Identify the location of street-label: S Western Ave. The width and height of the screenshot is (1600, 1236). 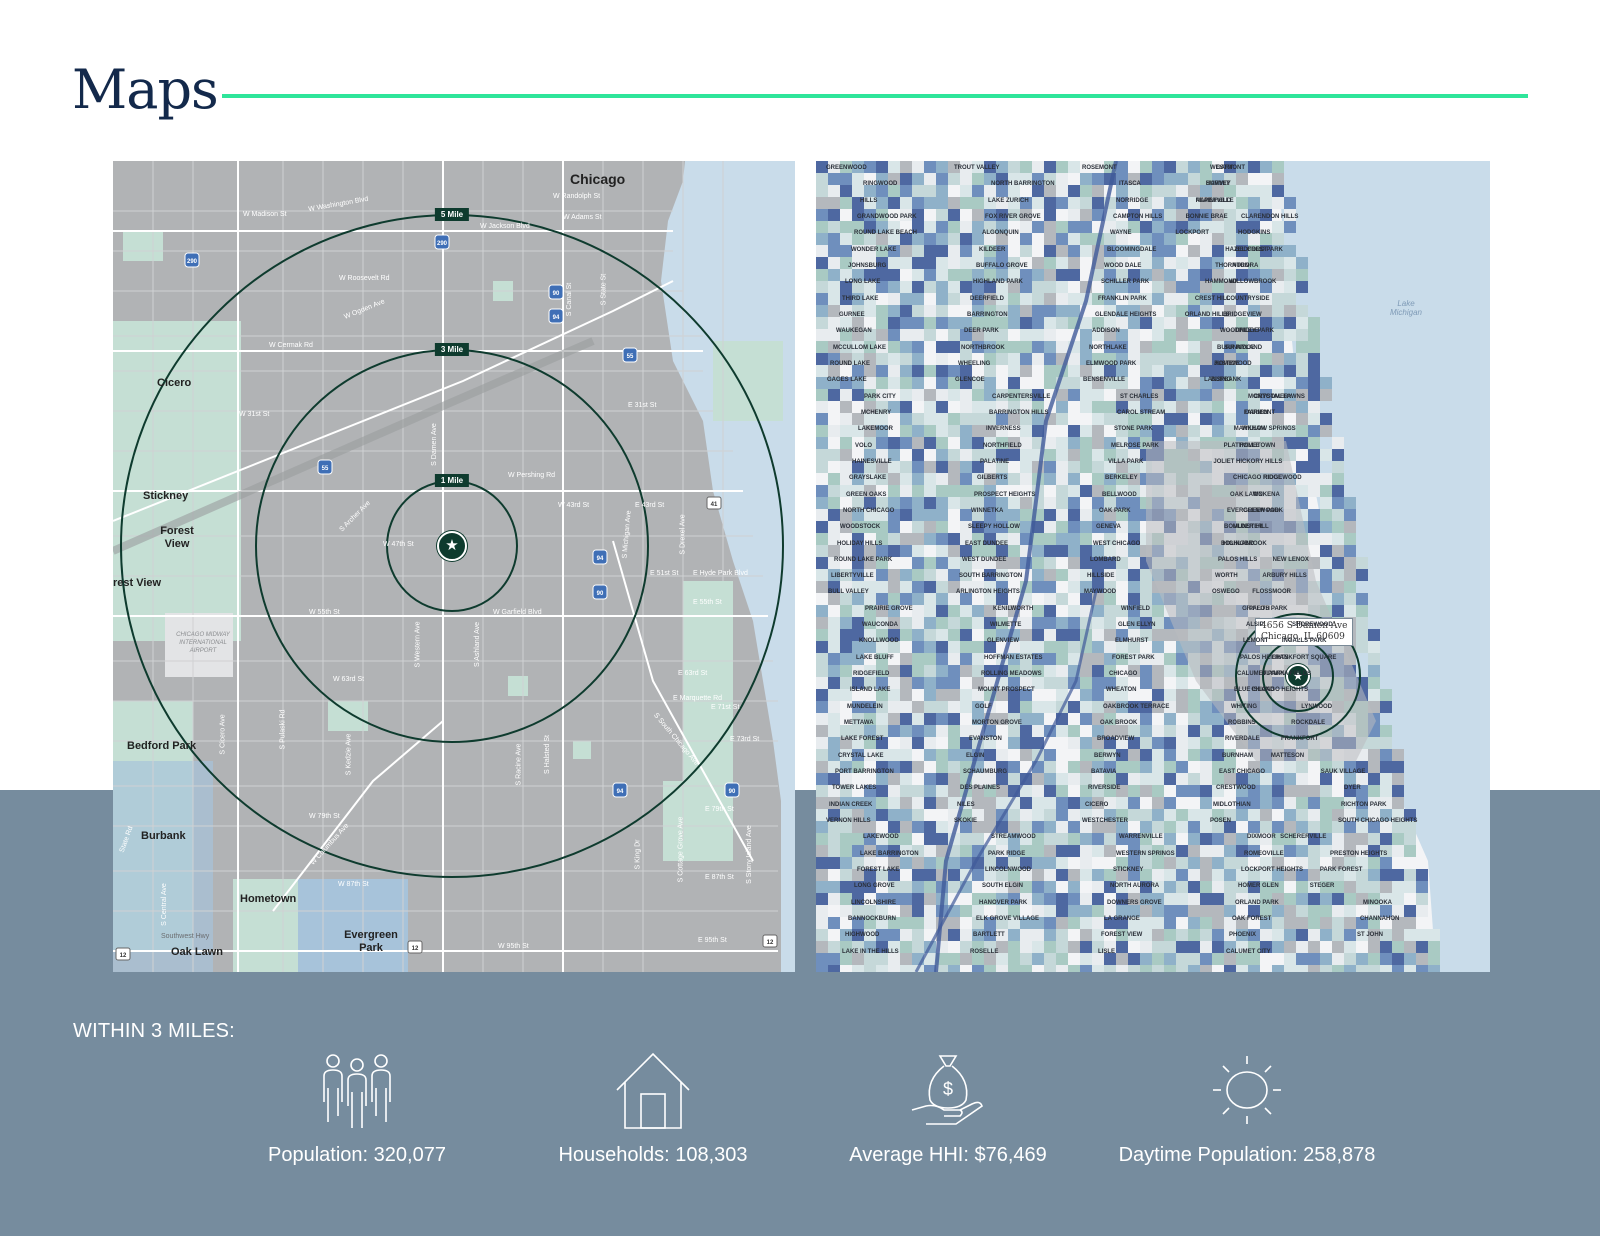
(418, 644).